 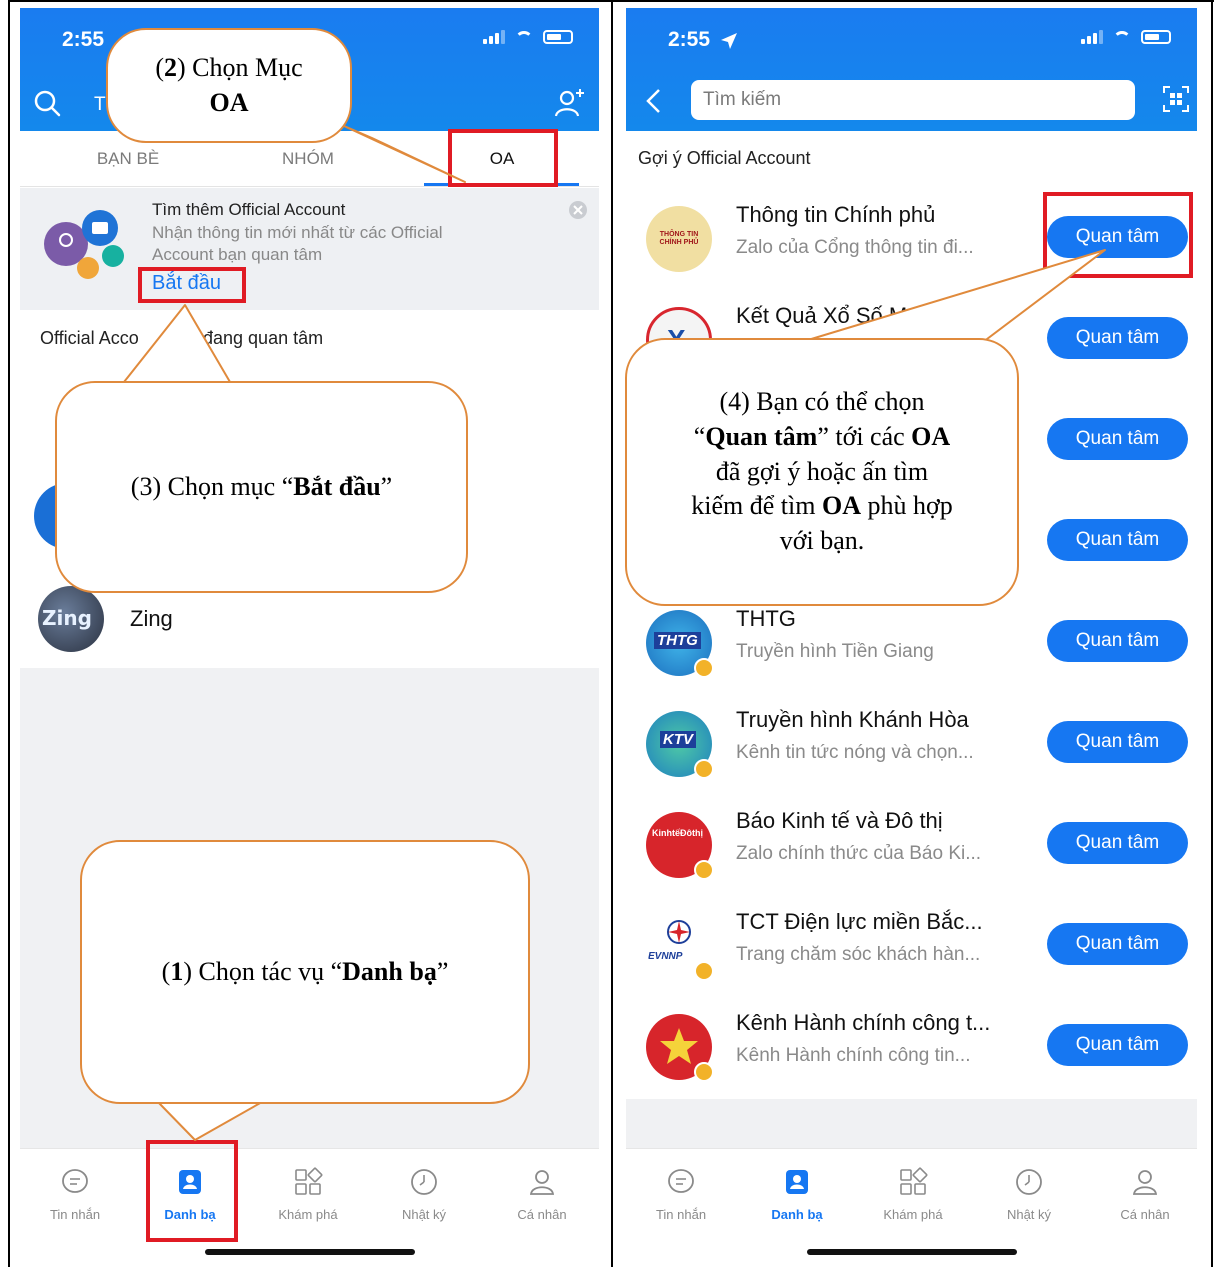 I want to click on account-name: Thông tin Chính phủ, so click(x=836, y=214).